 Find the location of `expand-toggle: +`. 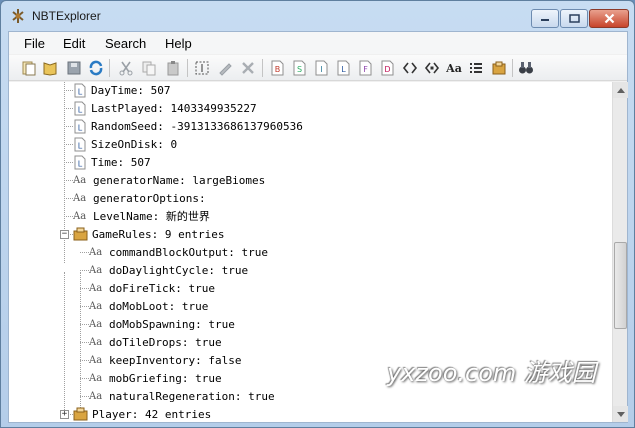

expand-toggle: + is located at coordinates (64, 414).